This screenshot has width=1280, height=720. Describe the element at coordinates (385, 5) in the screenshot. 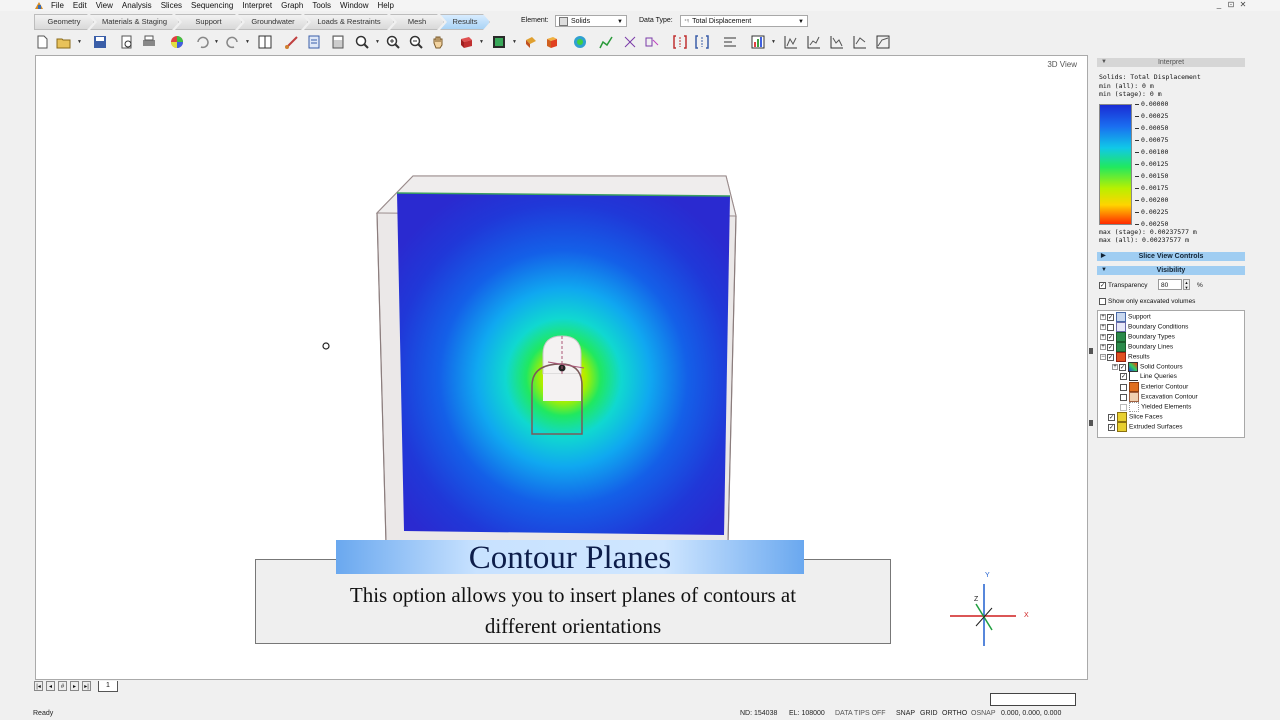

I see `menu-help: Help` at that location.